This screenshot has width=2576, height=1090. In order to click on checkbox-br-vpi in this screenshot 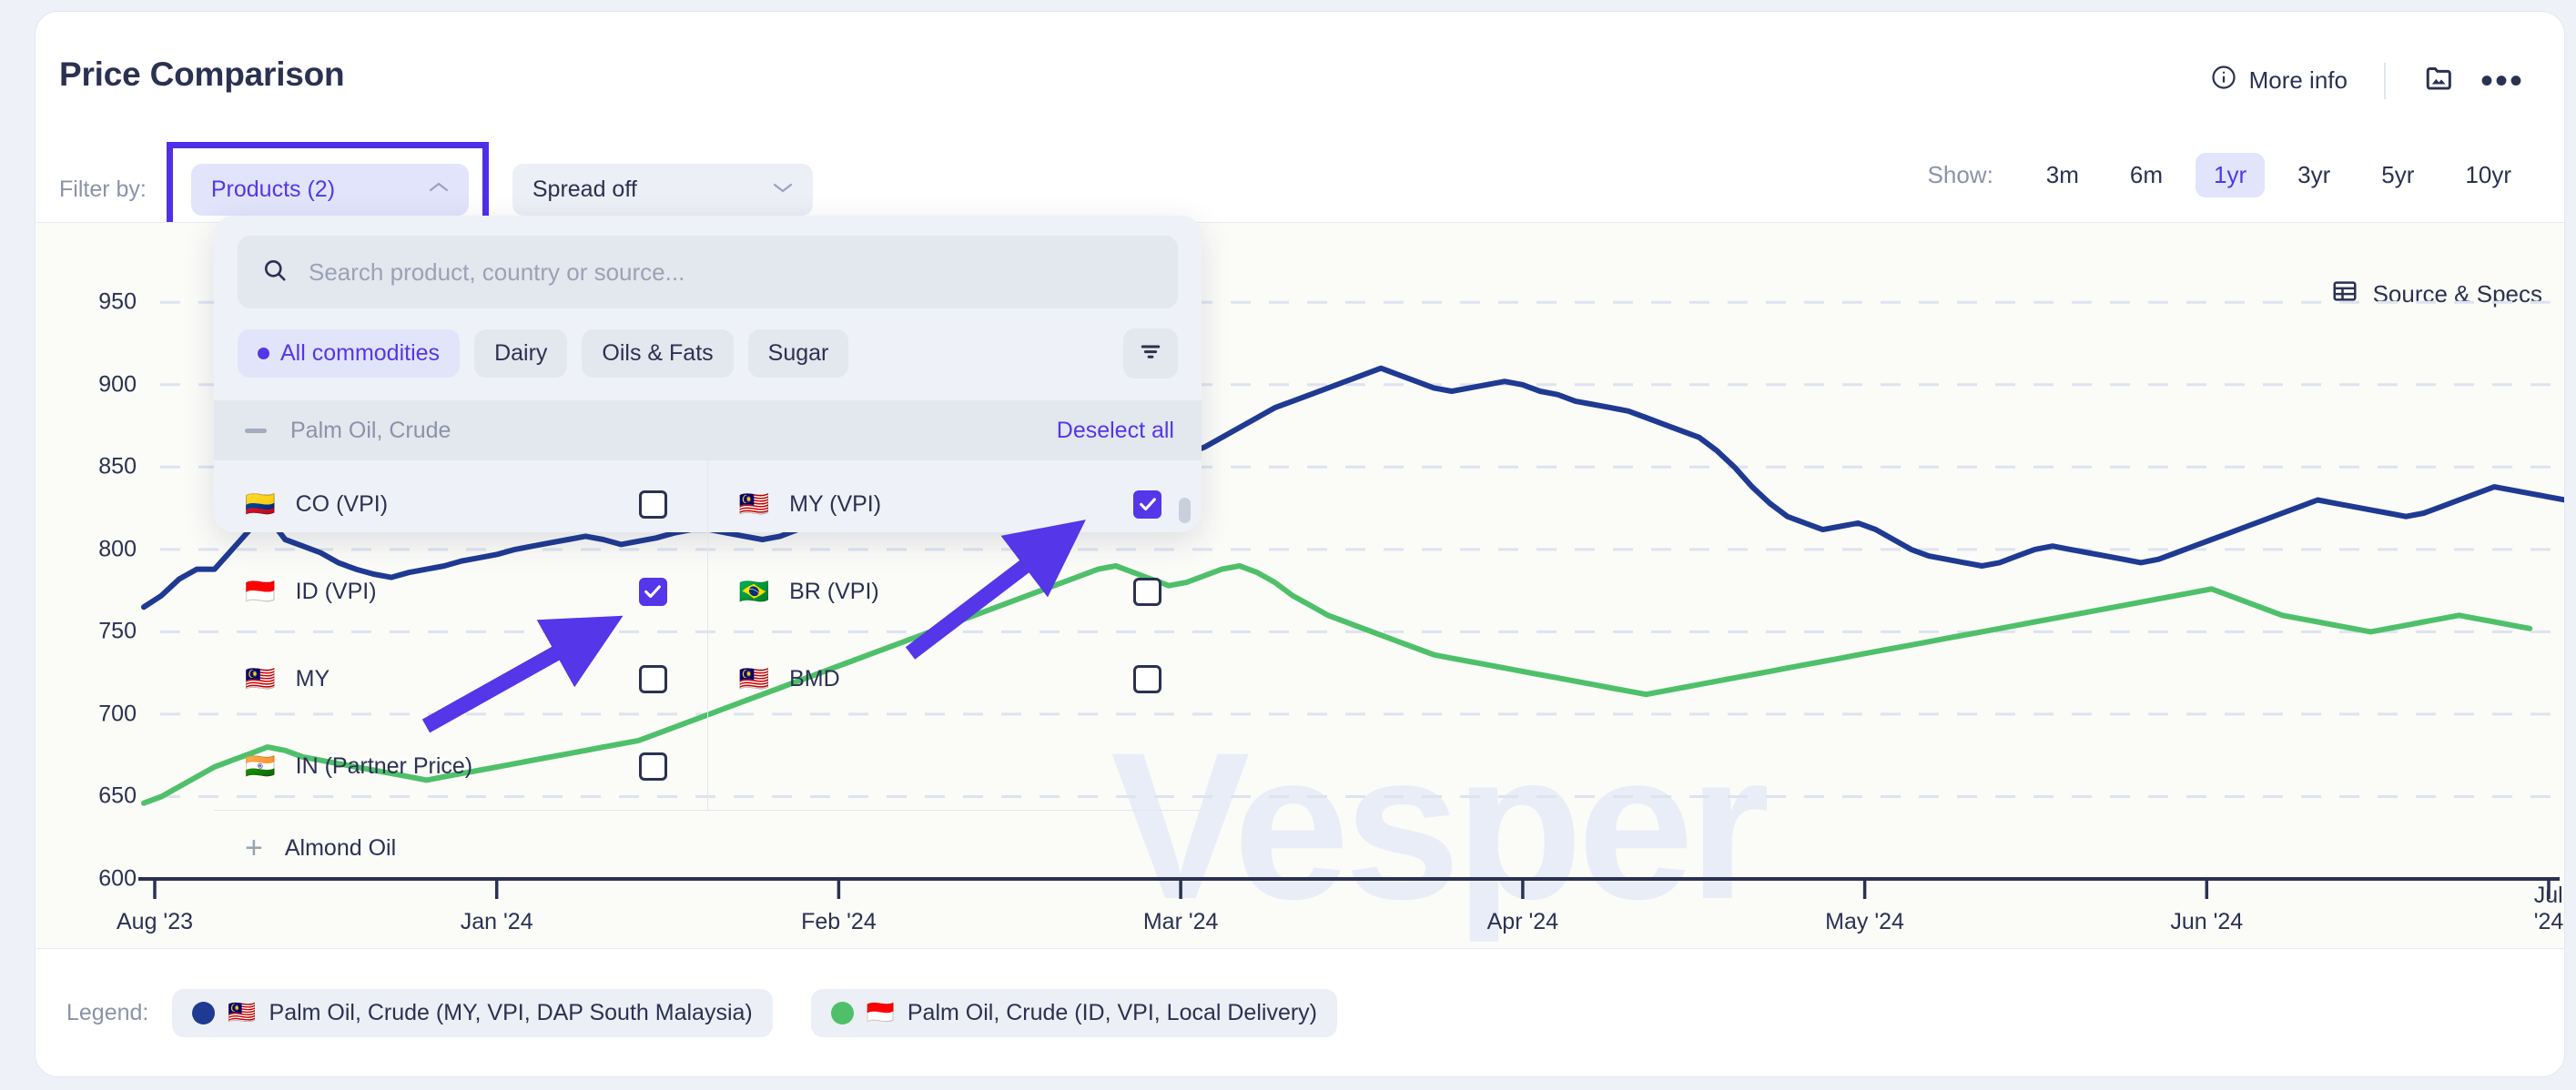, I will do `click(1147, 591)`.